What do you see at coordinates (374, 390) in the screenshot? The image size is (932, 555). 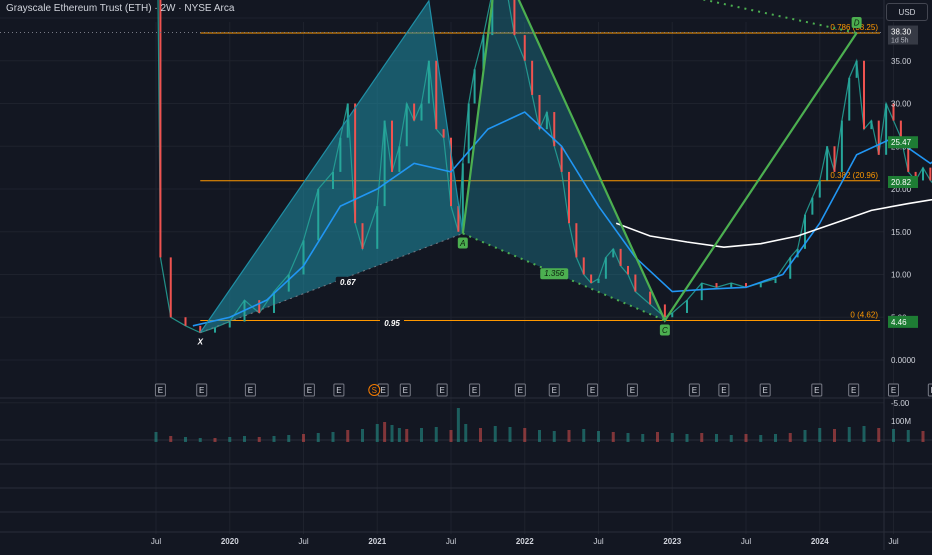 I see `split-event-label: S` at bounding box center [374, 390].